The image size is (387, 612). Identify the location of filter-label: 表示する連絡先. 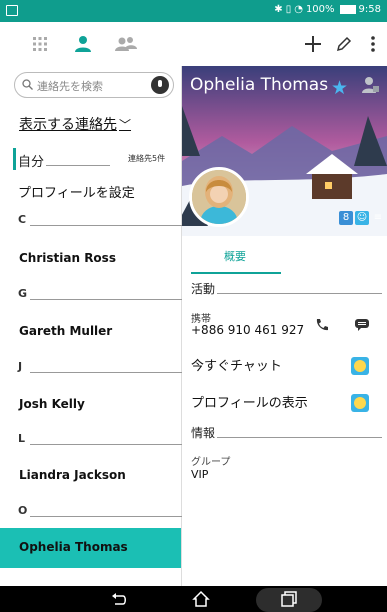
(68, 125).